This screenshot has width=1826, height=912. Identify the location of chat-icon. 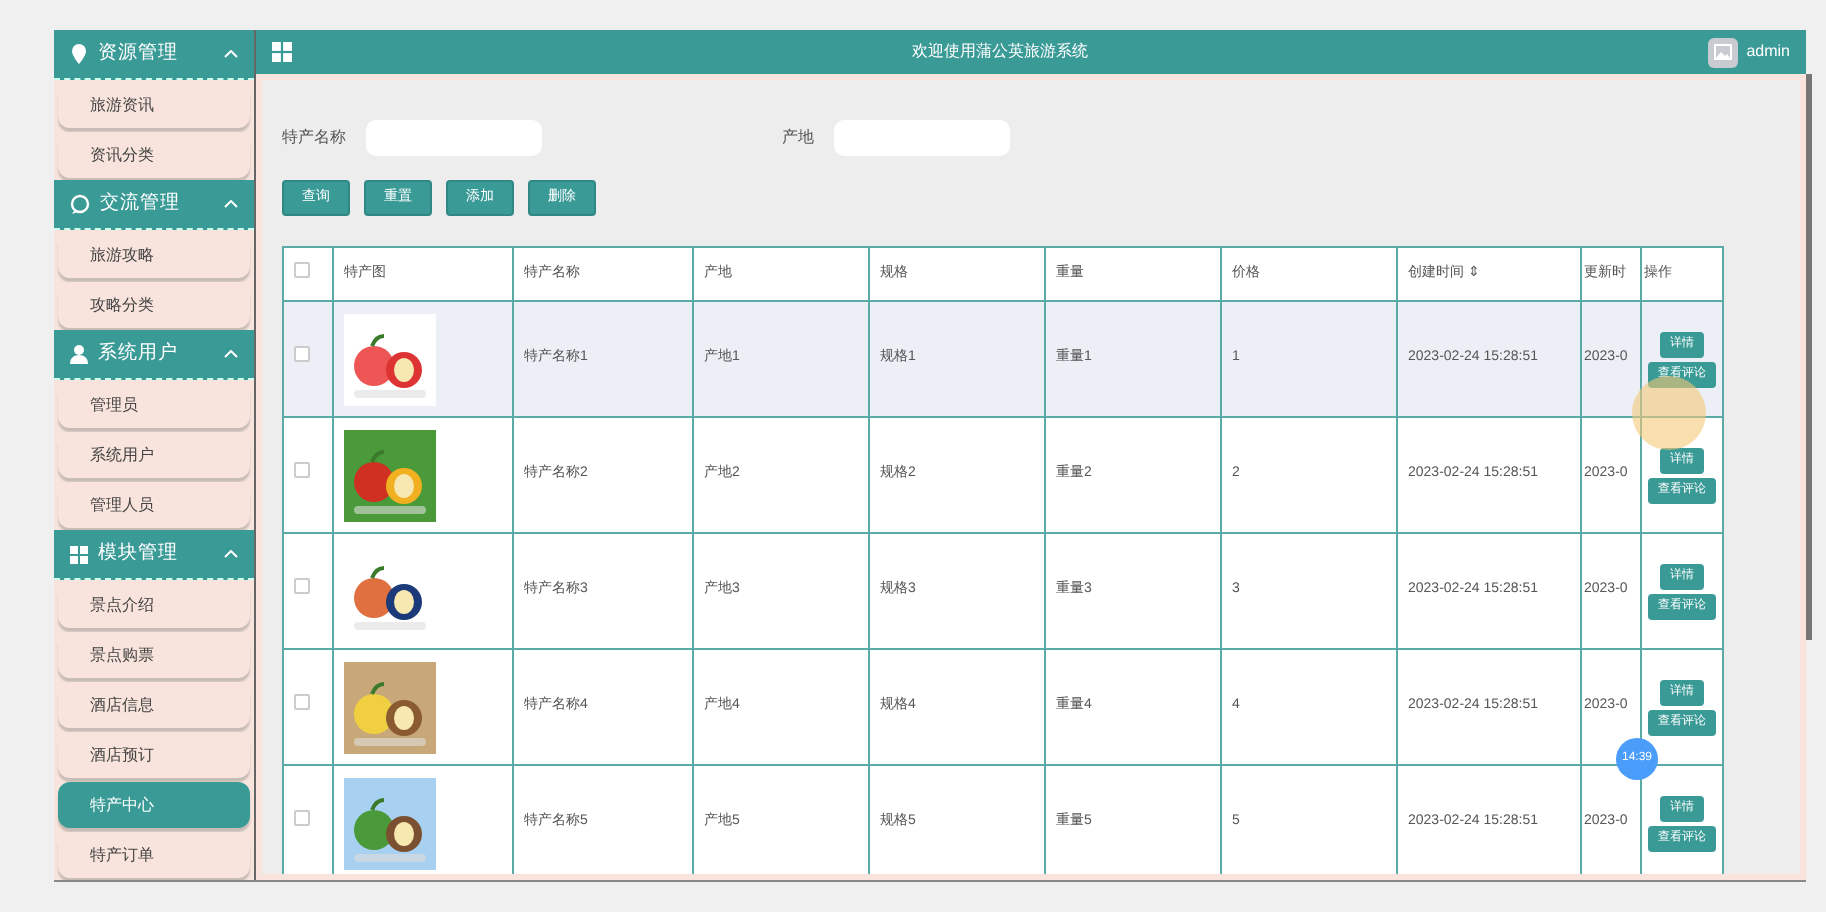
(80, 204).